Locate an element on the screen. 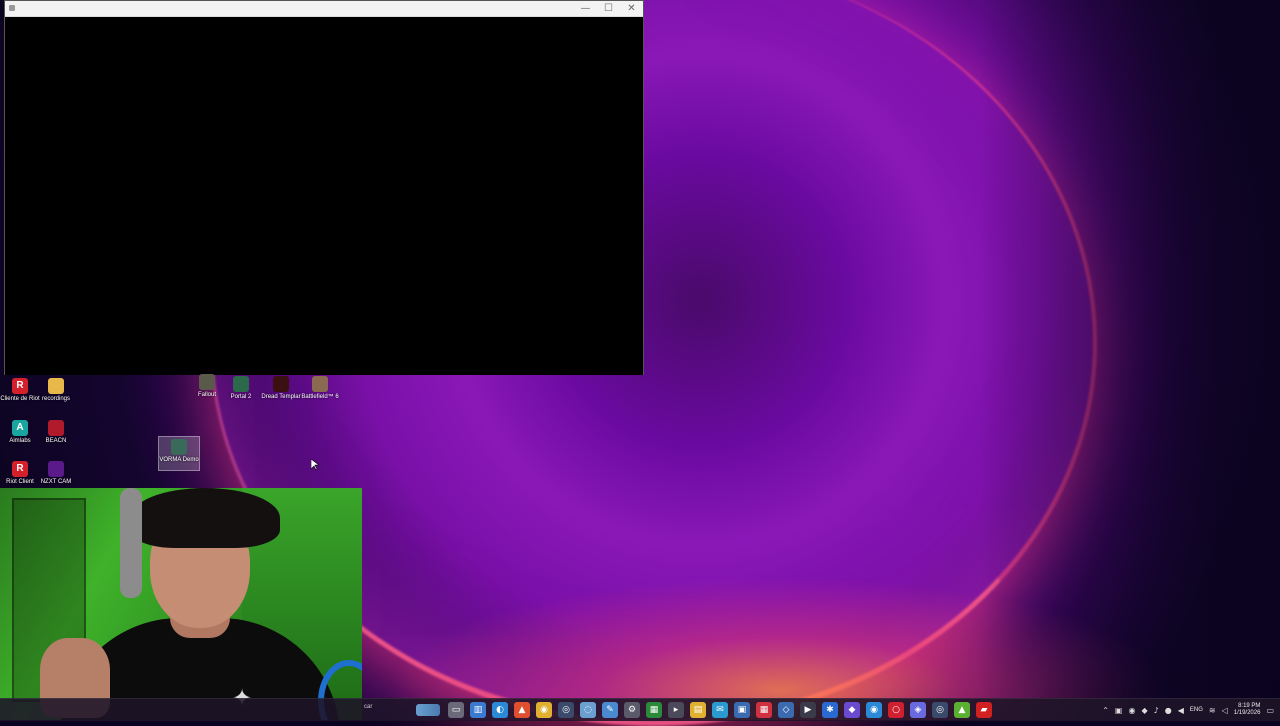 The width and height of the screenshot is (1280, 726). discord-icon: ◈ is located at coordinates (918, 710).